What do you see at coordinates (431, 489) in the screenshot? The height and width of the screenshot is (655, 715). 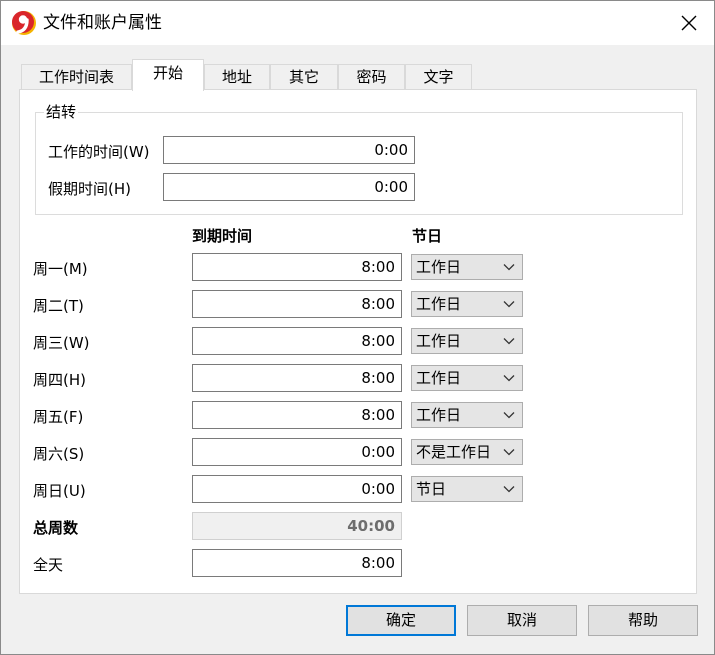 I see `day-type-value-sunday: 节日` at bounding box center [431, 489].